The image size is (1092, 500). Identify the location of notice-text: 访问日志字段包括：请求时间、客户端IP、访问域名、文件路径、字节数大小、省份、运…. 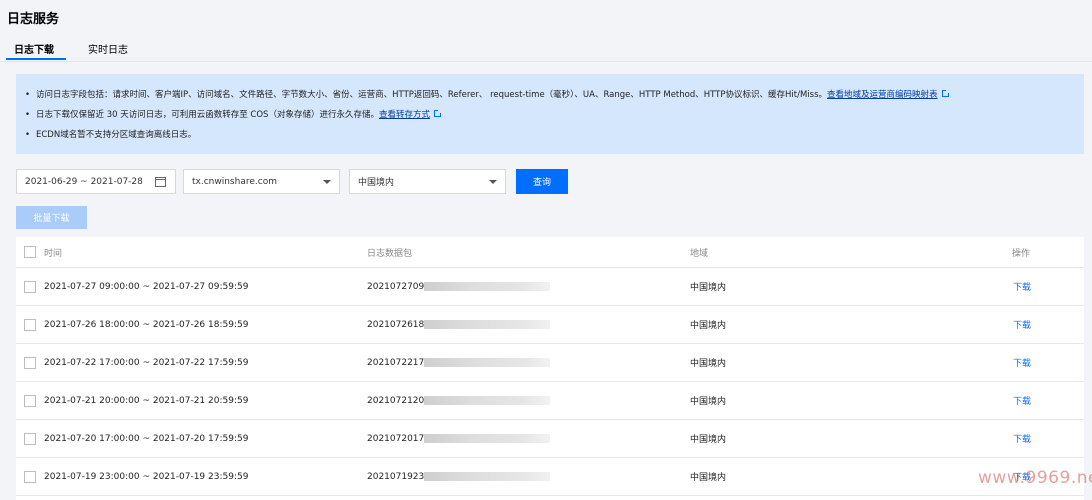
(431, 95).